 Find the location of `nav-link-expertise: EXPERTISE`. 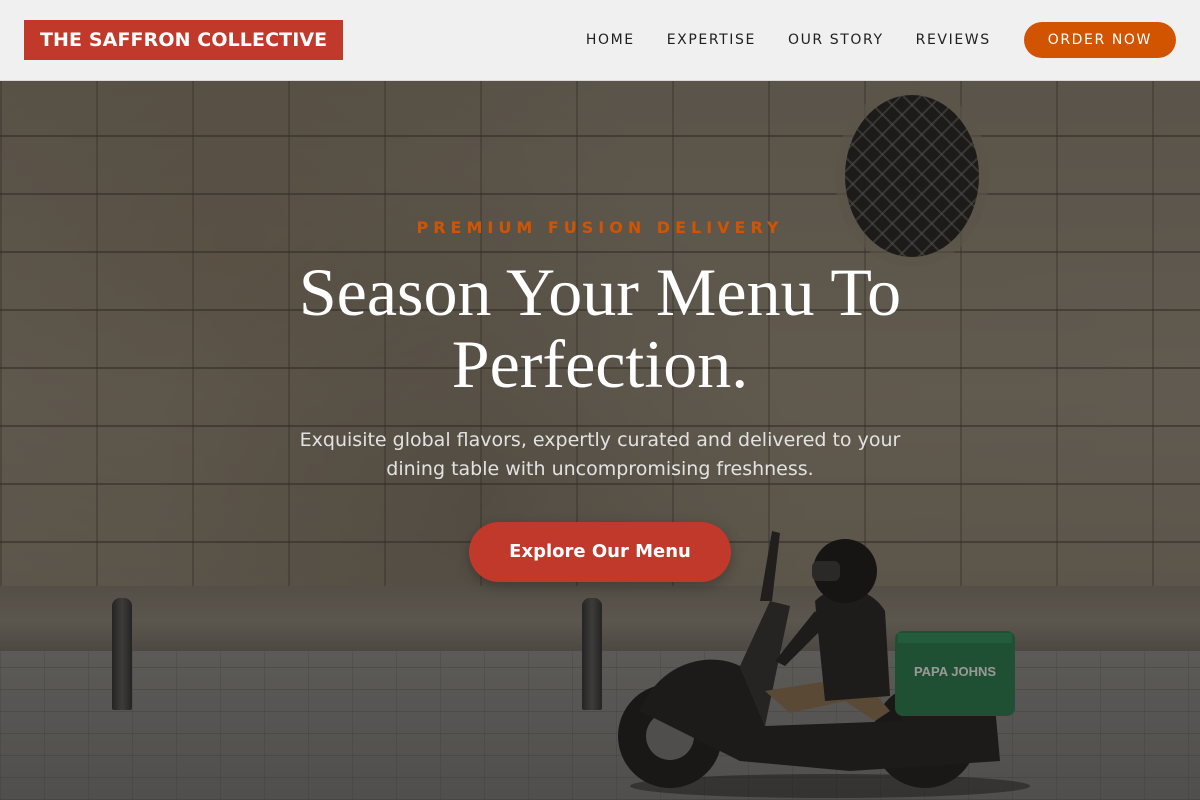

nav-link-expertise: EXPERTISE is located at coordinates (711, 40).